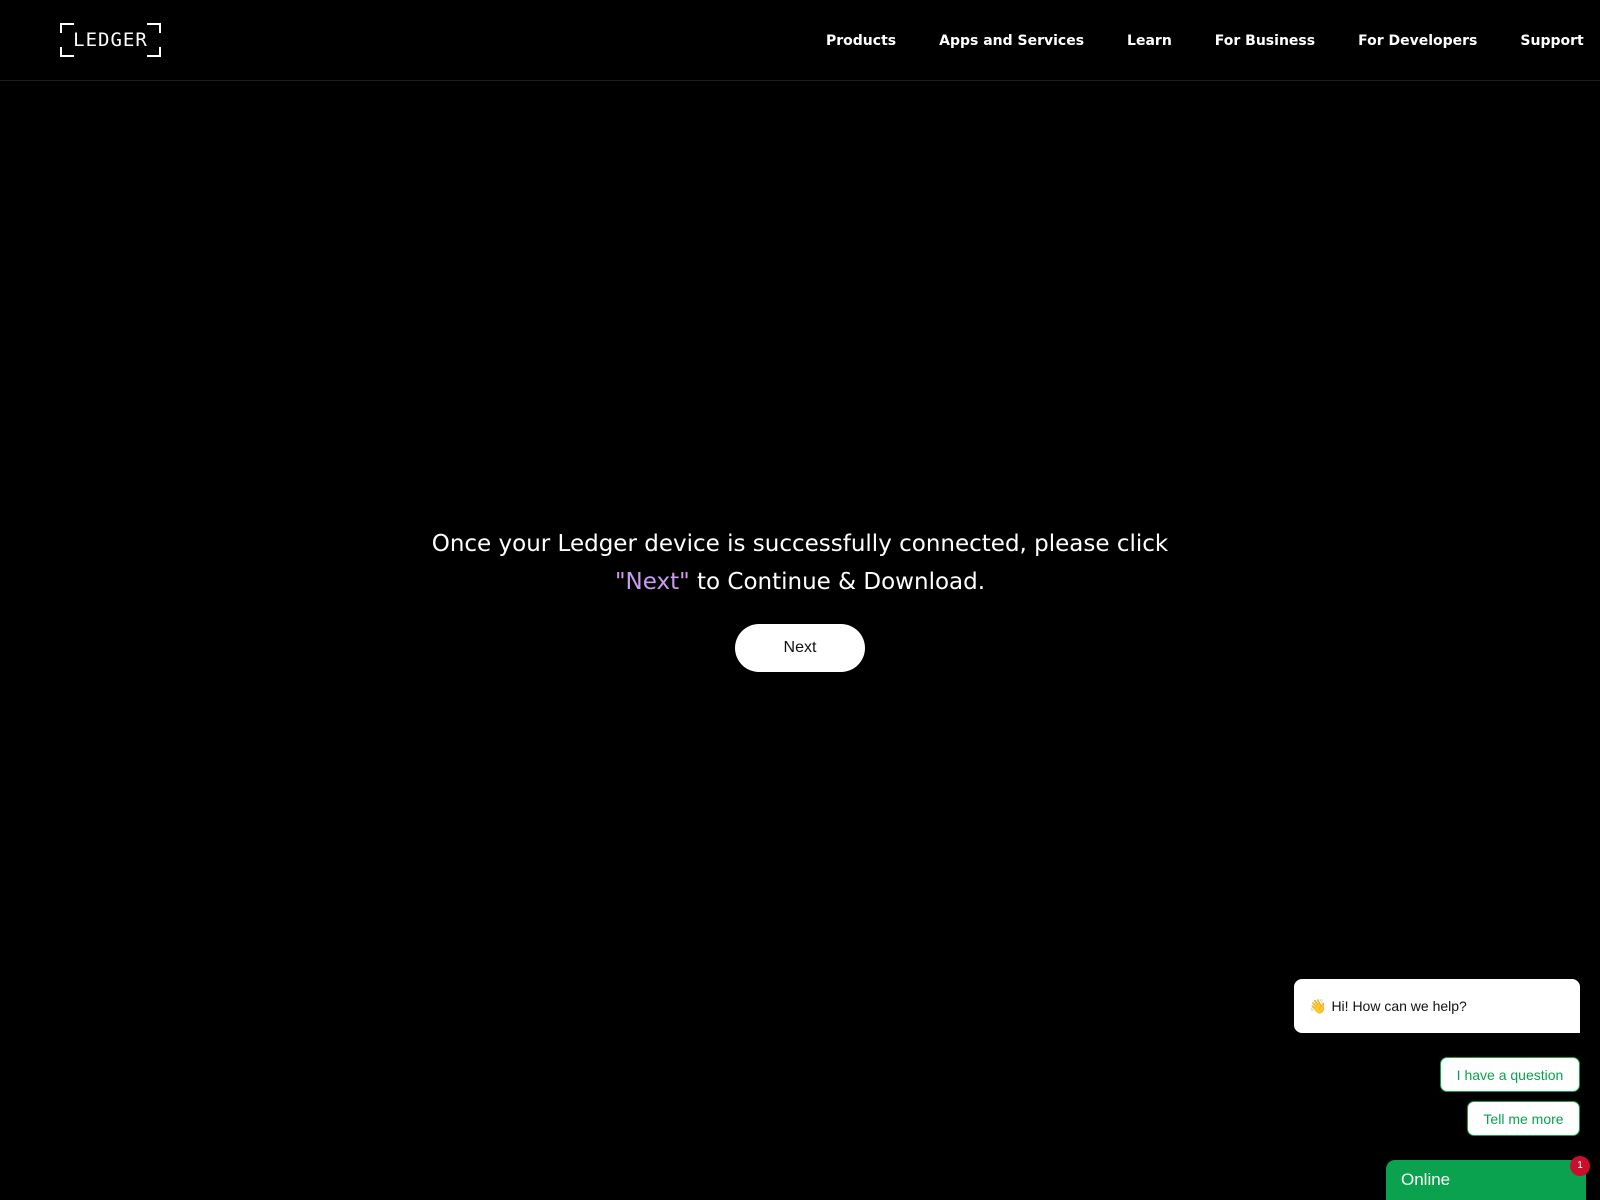 The height and width of the screenshot is (1200, 1600). Describe the element at coordinates (1265, 41) in the screenshot. I see `nav-for-business: For Business` at that location.